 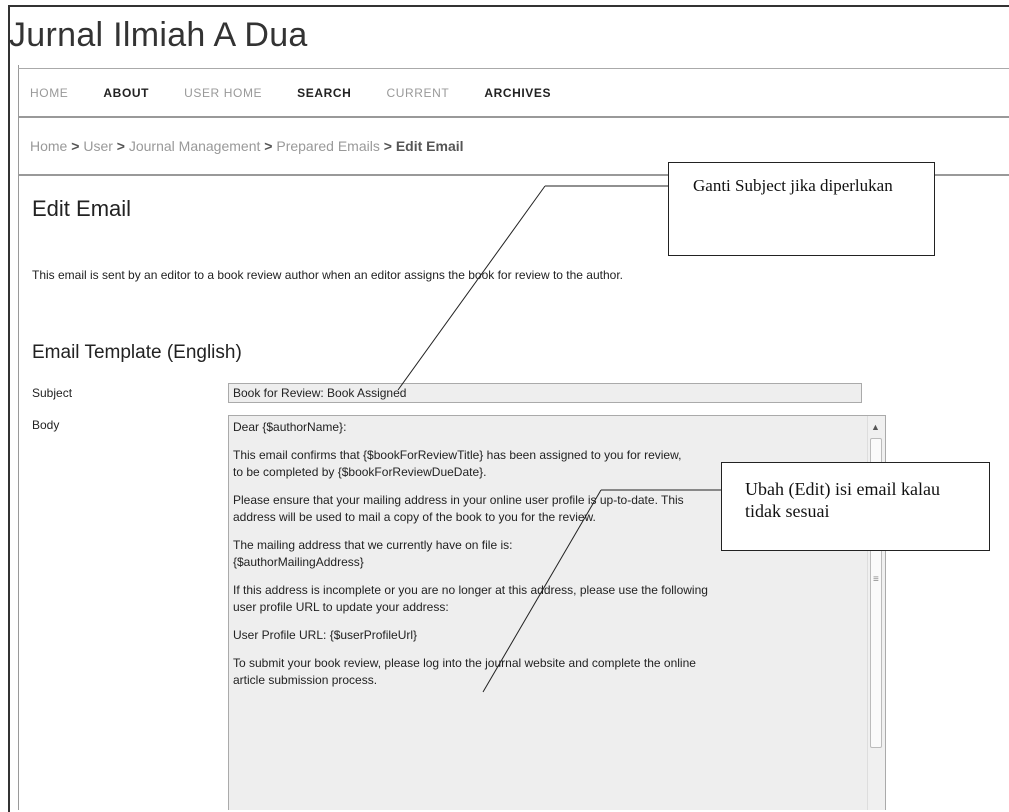 What do you see at coordinates (49, 96) in the screenshot?
I see `nav-home: HOME` at bounding box center [49, 96].